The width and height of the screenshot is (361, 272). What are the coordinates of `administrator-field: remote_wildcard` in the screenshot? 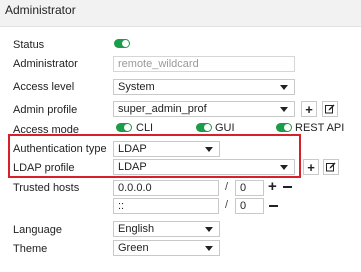 It's located at (204, 64).